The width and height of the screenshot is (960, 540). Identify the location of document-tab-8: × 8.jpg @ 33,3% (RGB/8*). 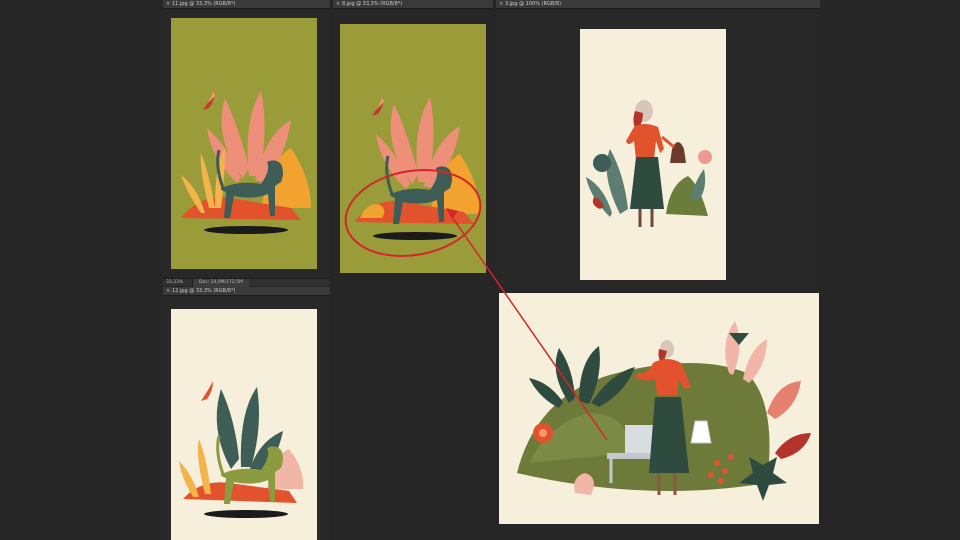
(413, 4).